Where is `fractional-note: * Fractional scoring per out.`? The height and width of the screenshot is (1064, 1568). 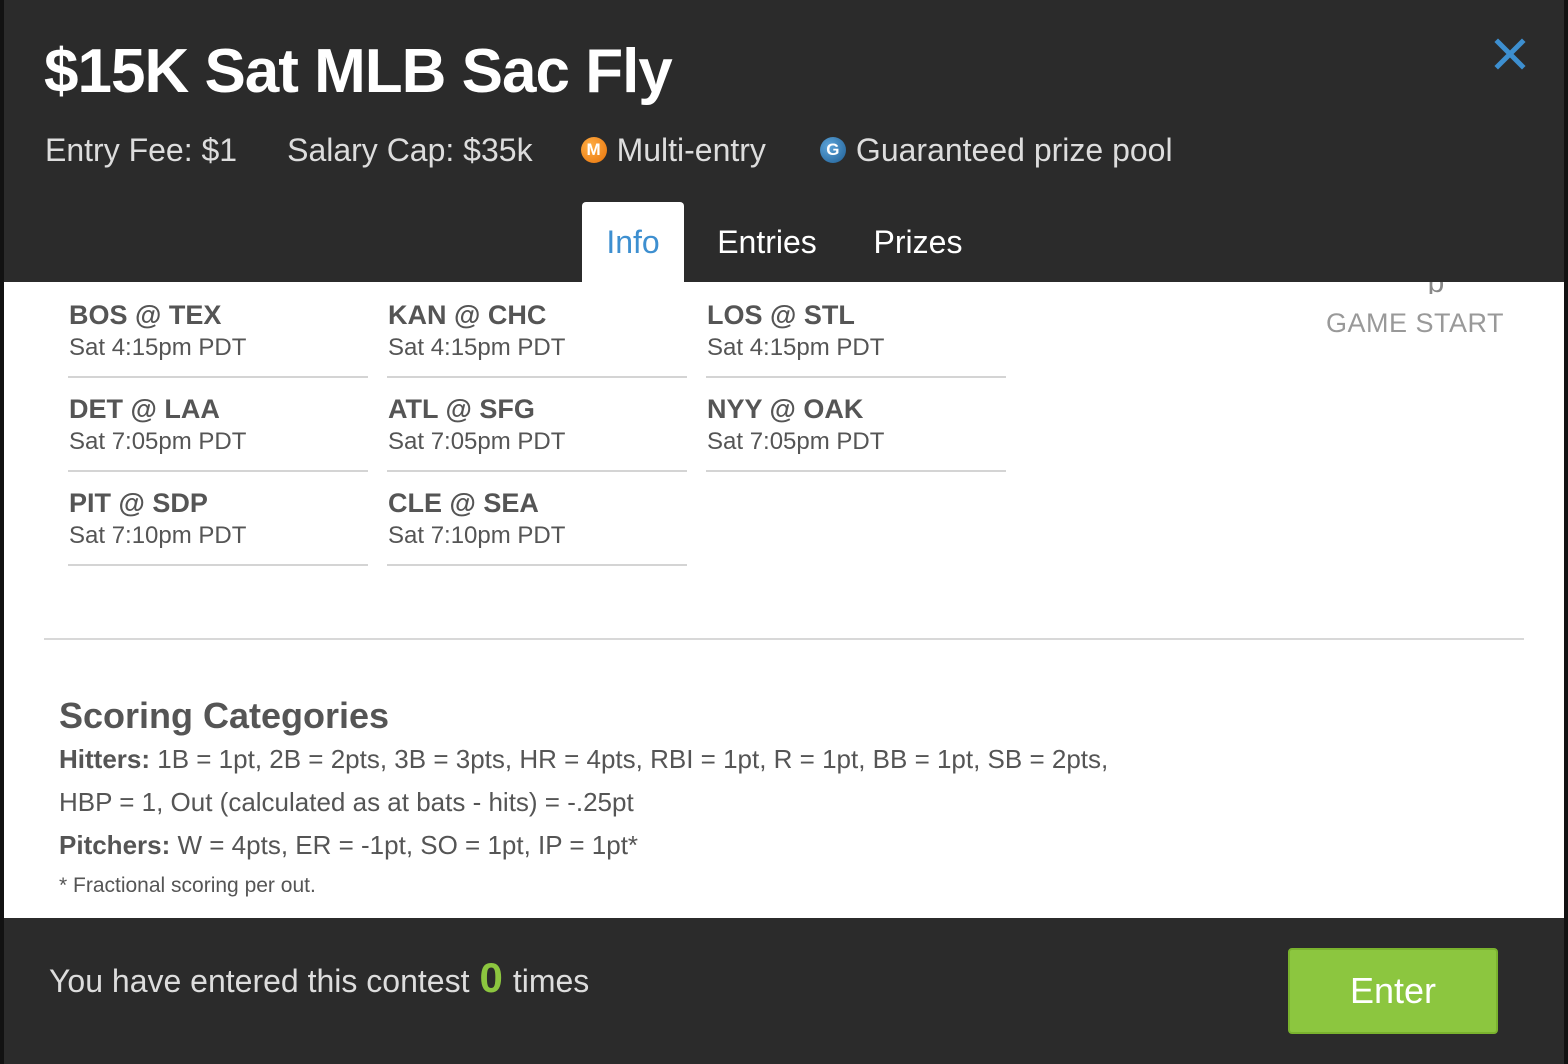
fractional-note: * Fractional scoring per out. is located at coordinates (187, 885).